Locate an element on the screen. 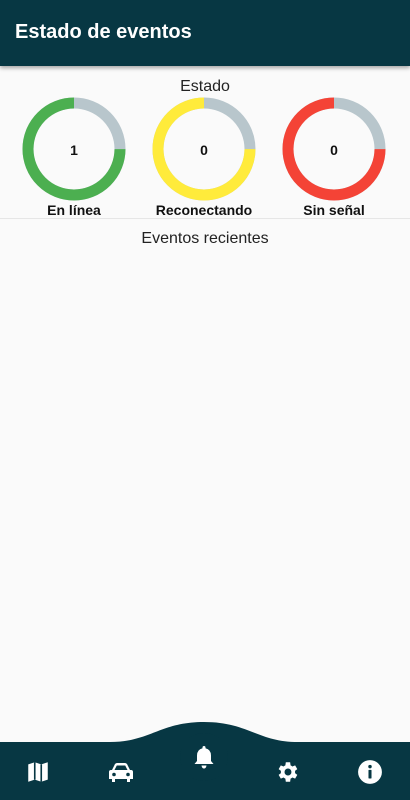 The image size is (410, 800). nav-vehicles-button is located at coordinates (121, 772).